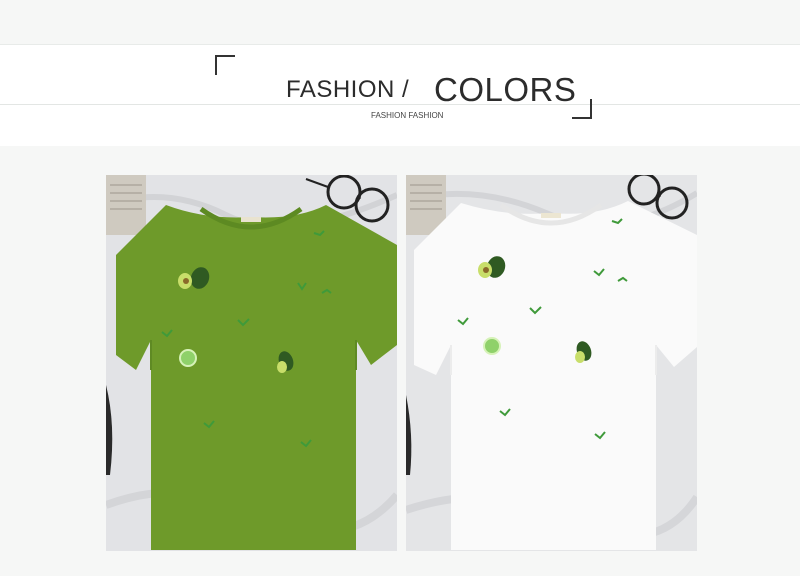  I want to click on subtitle: FASHION FASHION, so click(407, 115).